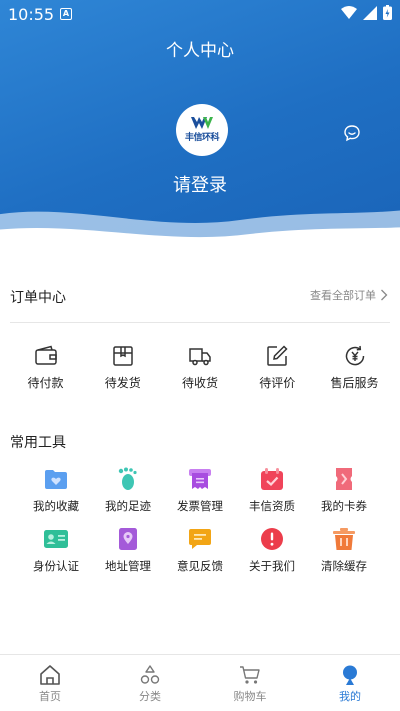 This screenshot has height=711, width=400. What do you see at coordinates (202, 130) in the screenshot?
I see `avatar: 丰信环科` at bounding box center [202, 130].